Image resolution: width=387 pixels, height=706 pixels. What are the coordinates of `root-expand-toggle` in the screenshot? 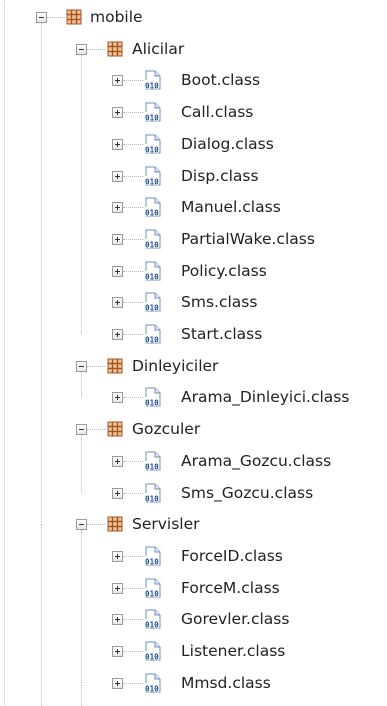 It's located at (41, 17).